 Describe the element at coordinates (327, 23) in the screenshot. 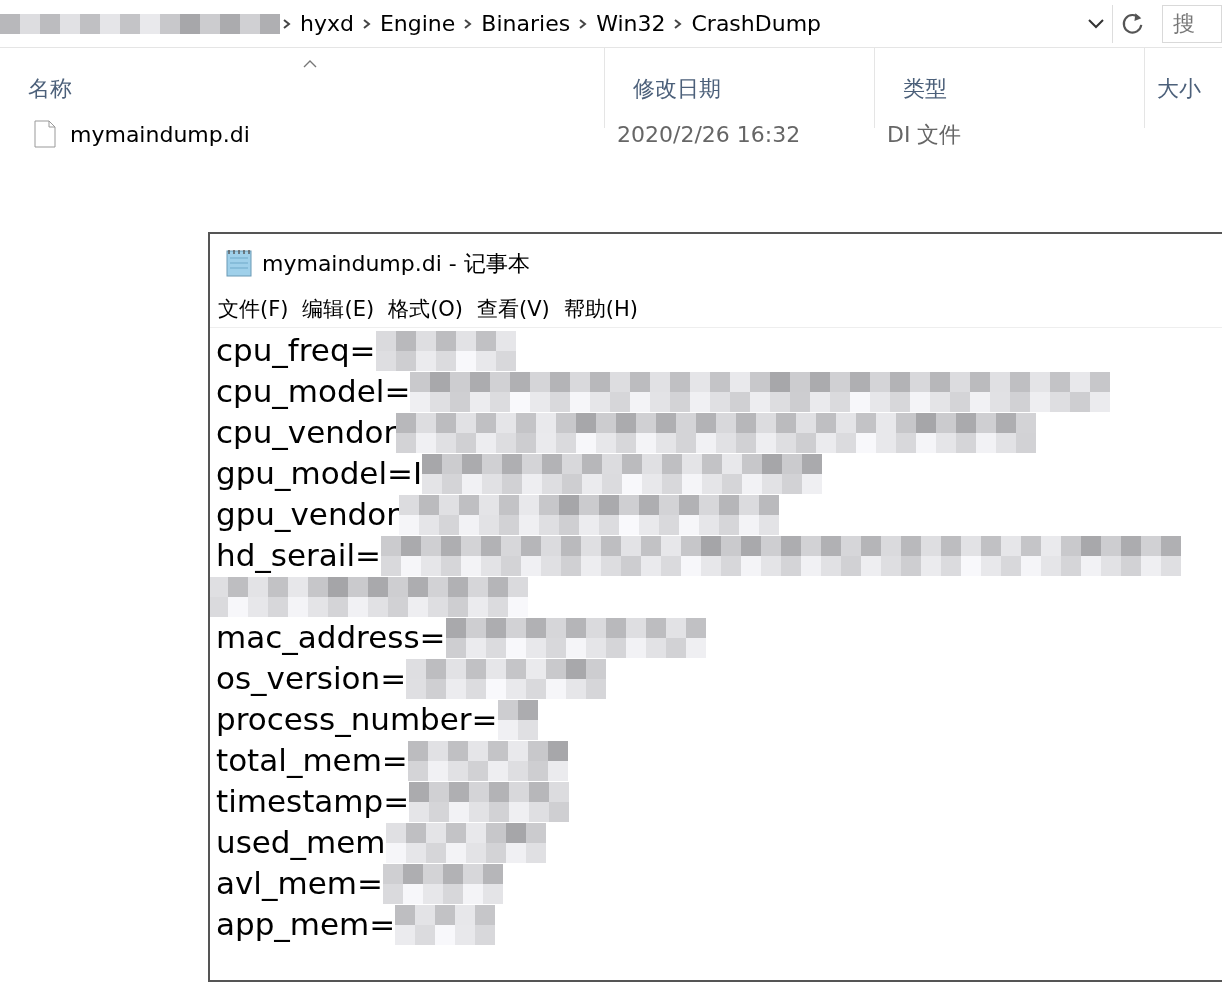

I see `breadcrumb-link: hyxd` at that location.